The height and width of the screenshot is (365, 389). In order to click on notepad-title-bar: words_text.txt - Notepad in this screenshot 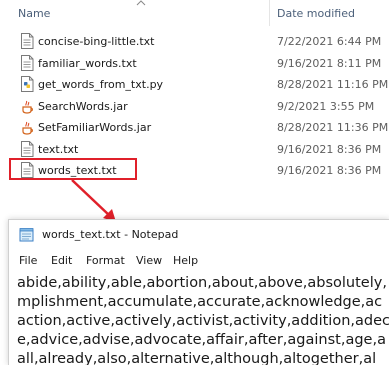, I will do `click(199, 235)`.